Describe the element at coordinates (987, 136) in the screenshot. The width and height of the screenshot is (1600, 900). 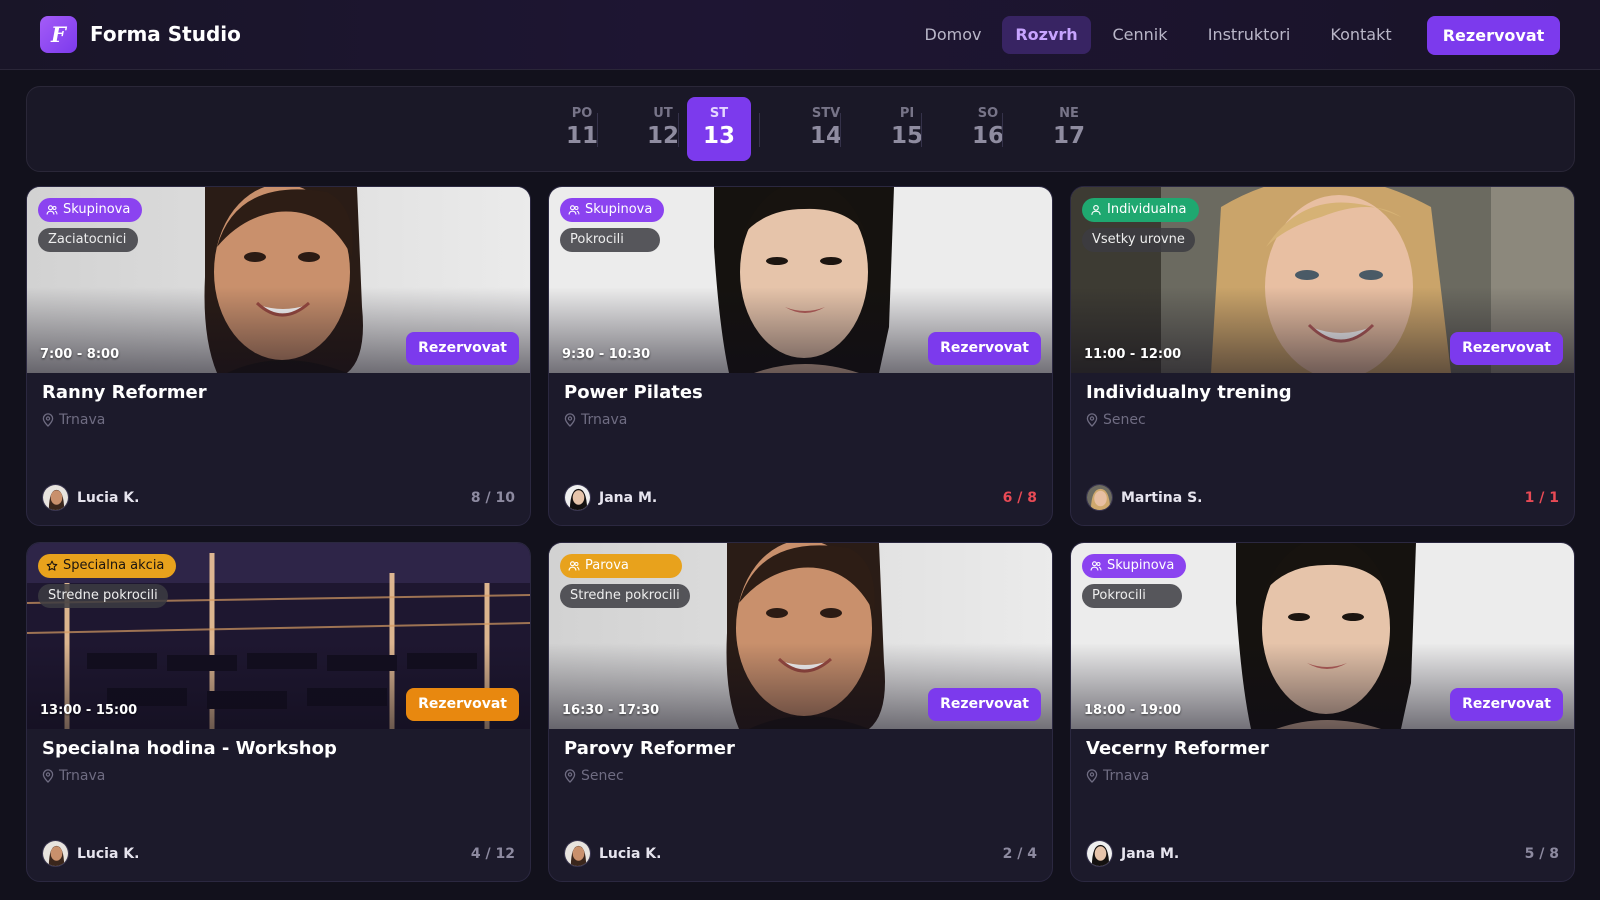
I see `day-number: 16` at that location.